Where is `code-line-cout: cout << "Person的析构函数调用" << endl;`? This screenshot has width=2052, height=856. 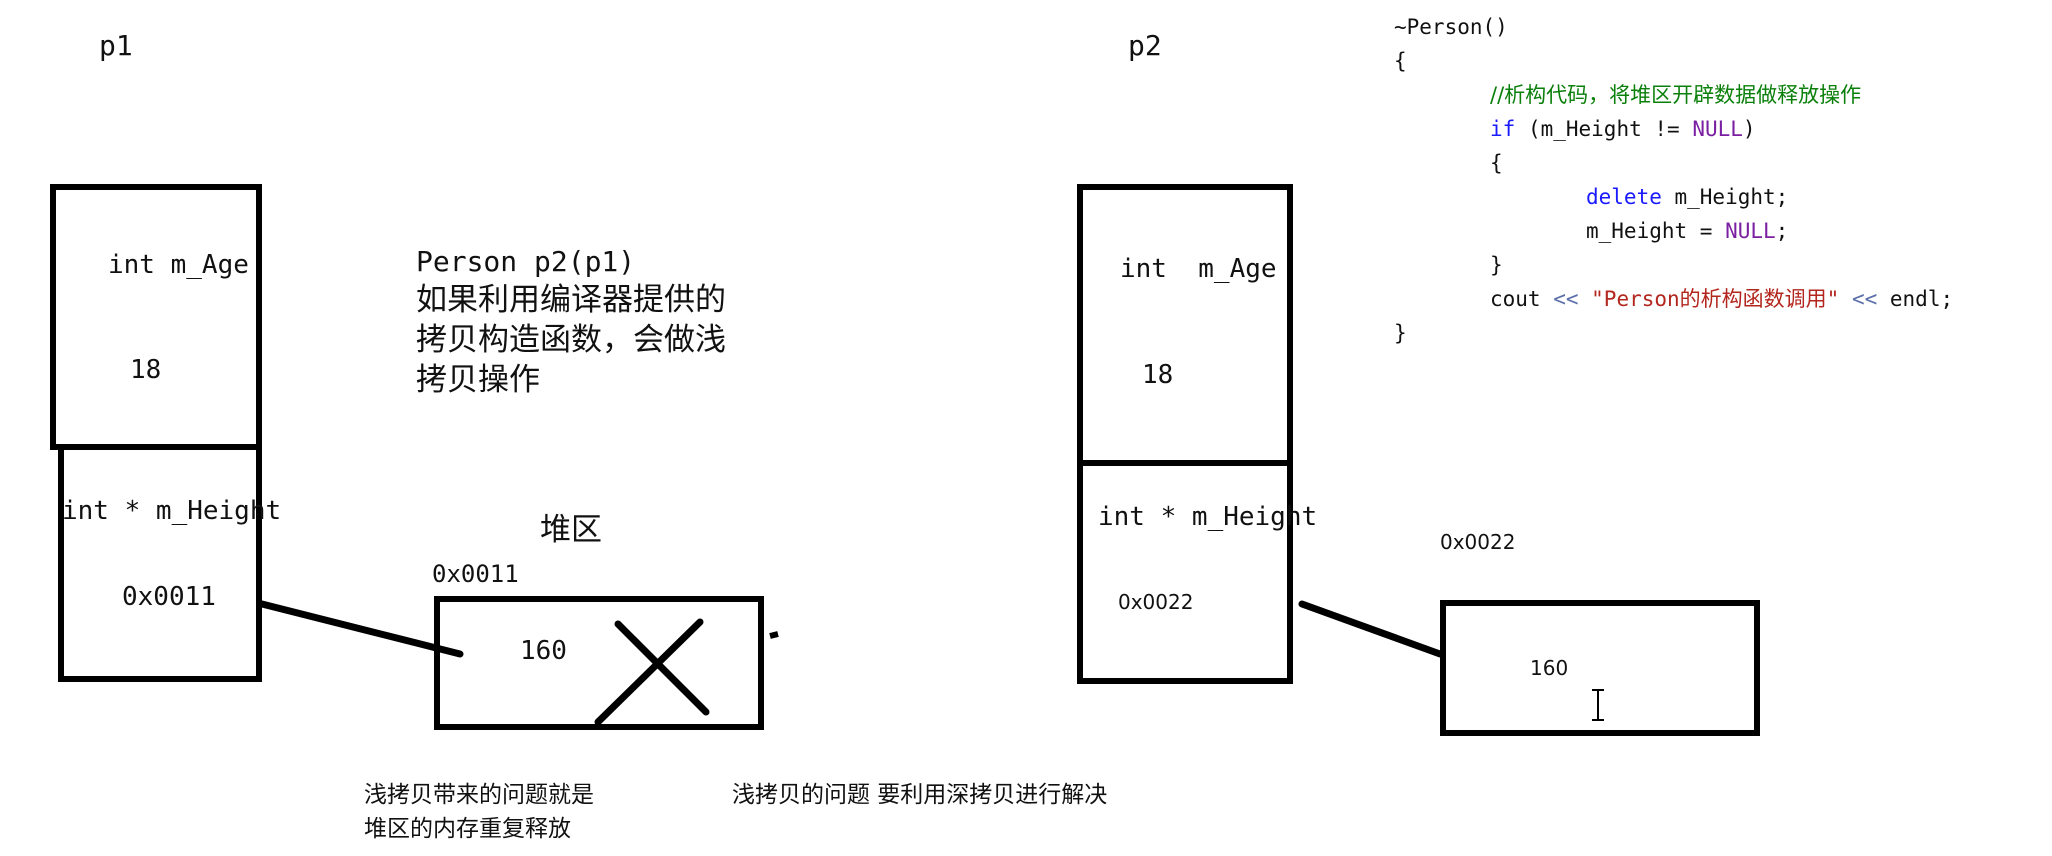
code-line-cout: cout << "Person的析构函数调用" << endl; is located at coordinates (1721, 299).